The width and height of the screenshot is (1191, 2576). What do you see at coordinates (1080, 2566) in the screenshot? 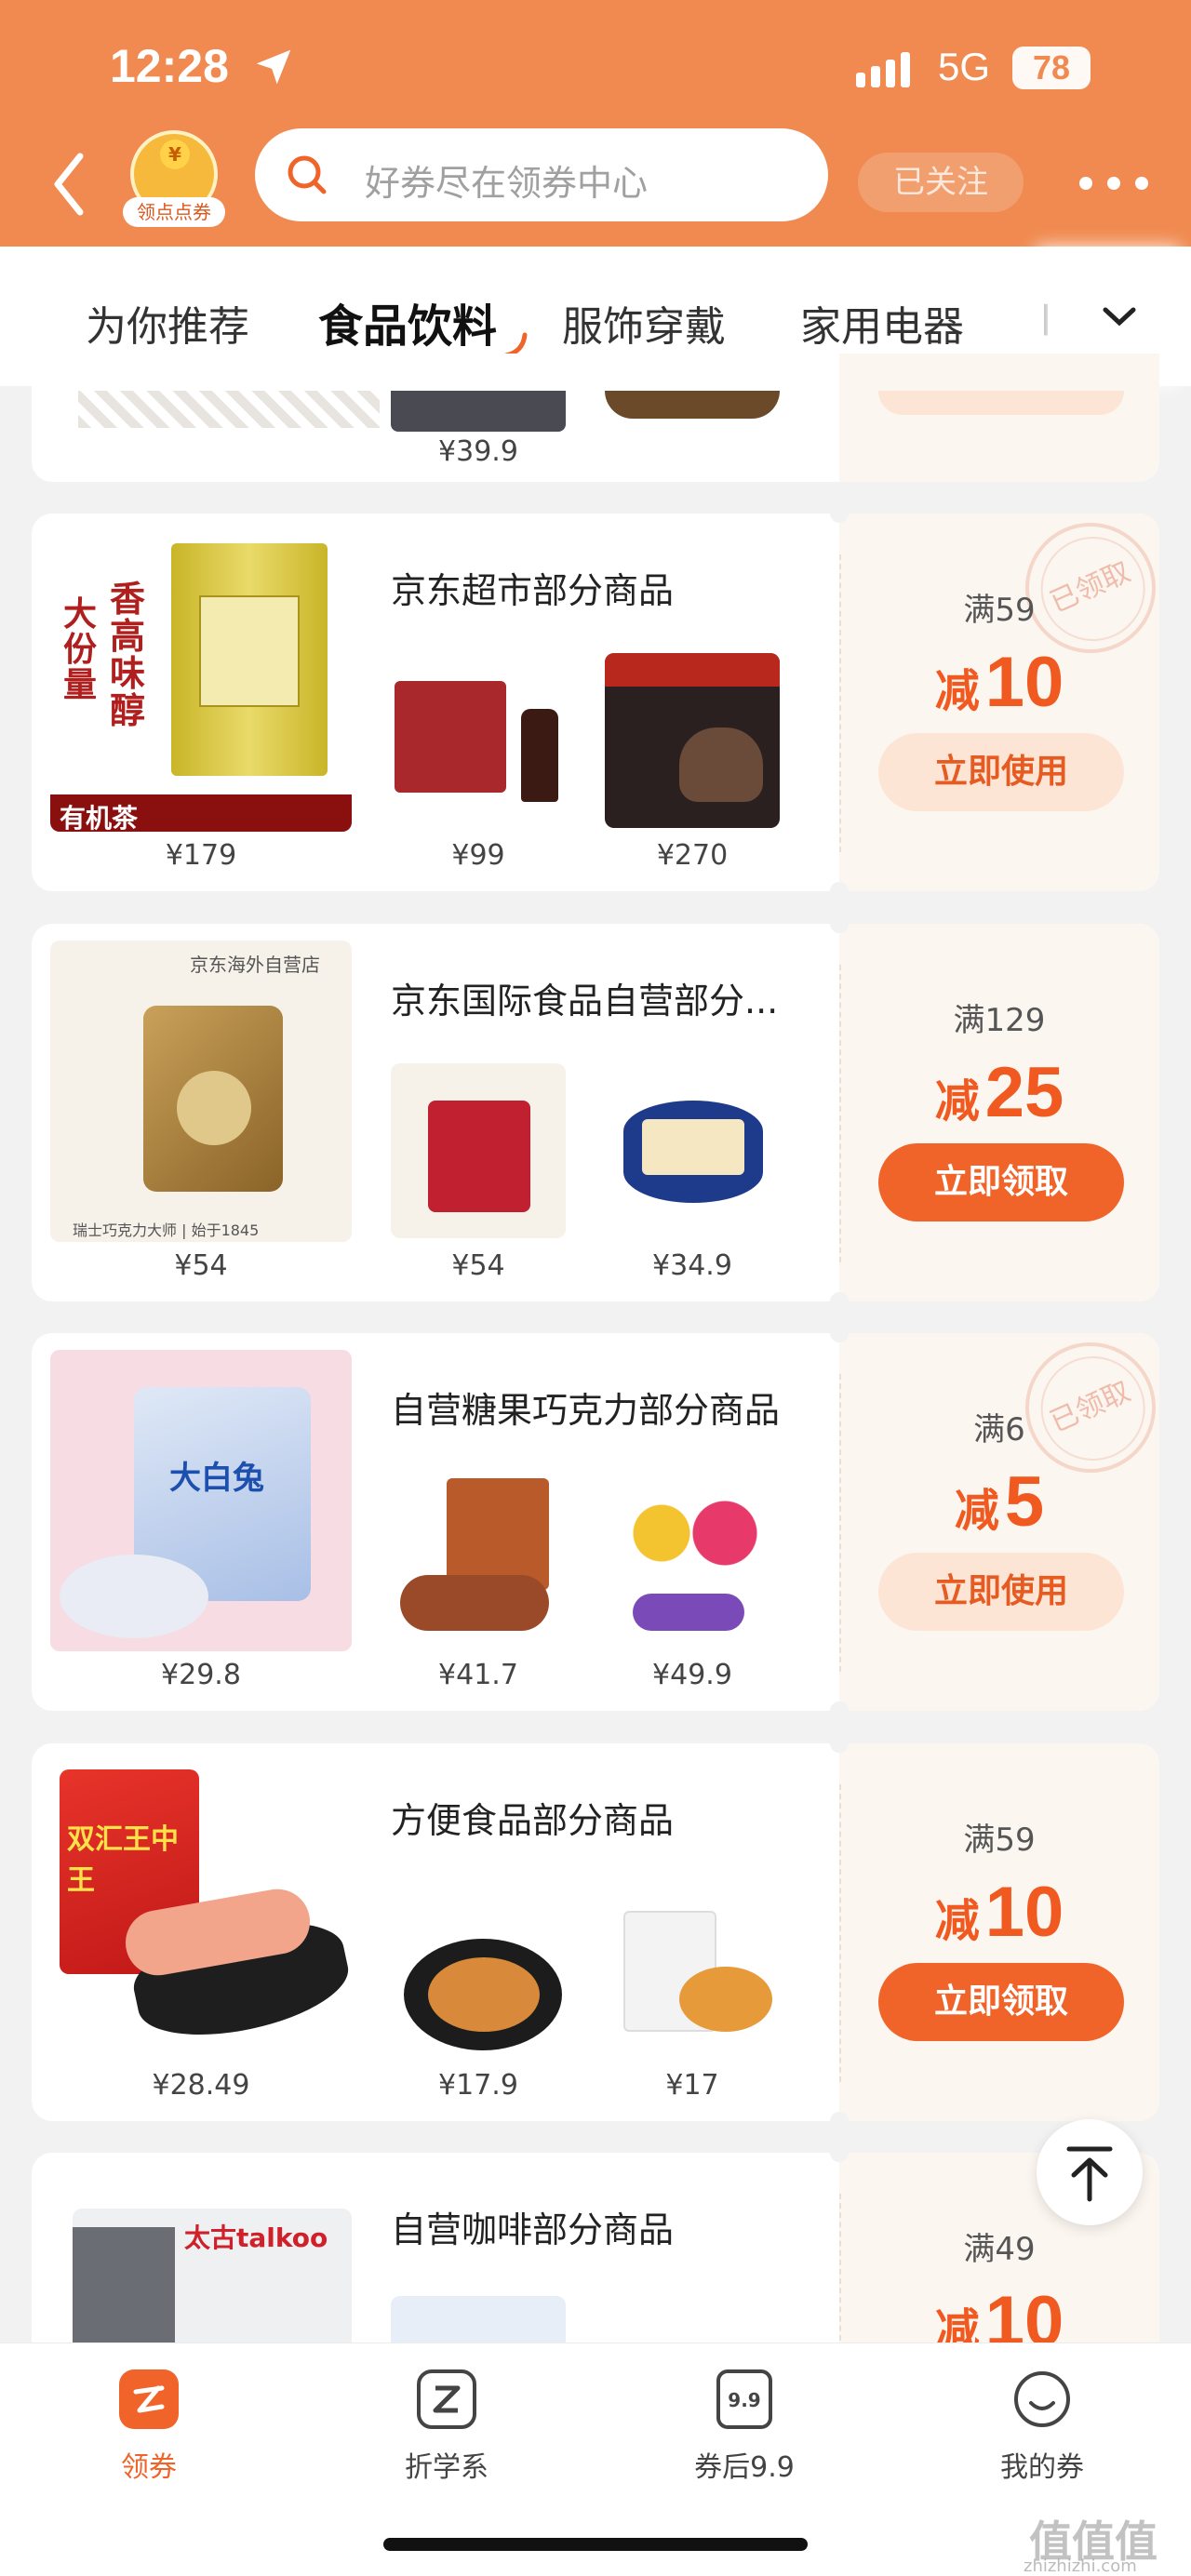
I see `watermark-url: zhizhizhi.com` at bounding box center [1080, 2566].